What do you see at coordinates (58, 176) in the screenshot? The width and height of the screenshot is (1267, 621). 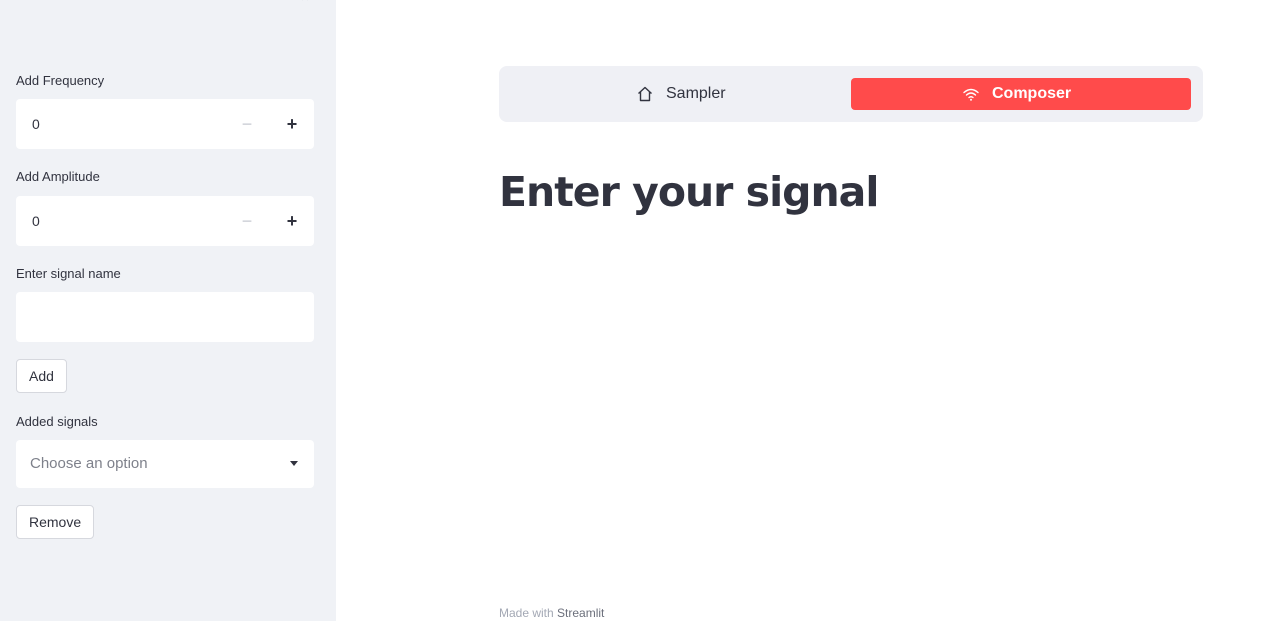 I see `amplitude-label: Add Amplitude` at bounding box center [58, 176].